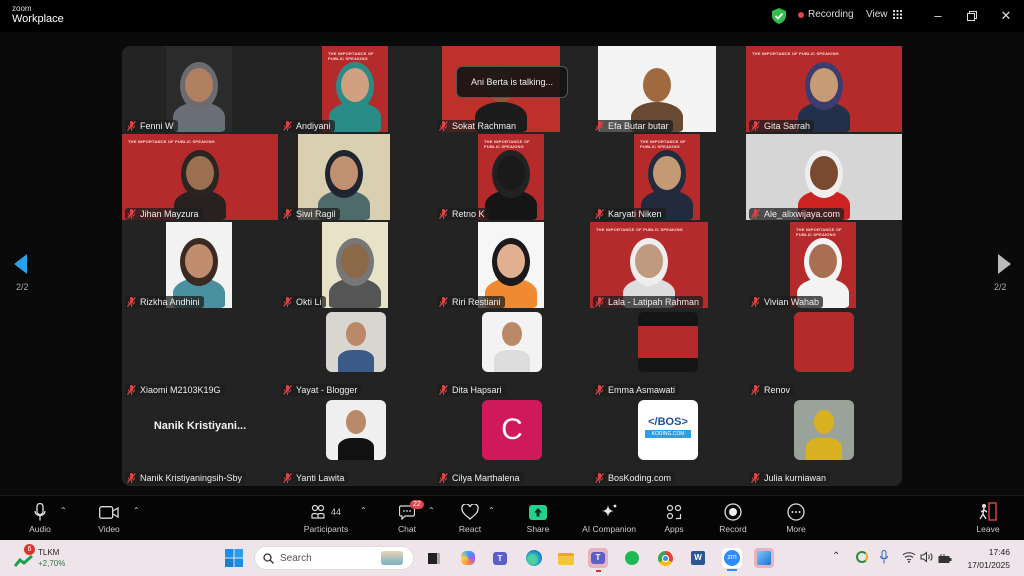 This screenshot has height=576, width=1024. I want to click on task-view-icon, so click(434, 558).